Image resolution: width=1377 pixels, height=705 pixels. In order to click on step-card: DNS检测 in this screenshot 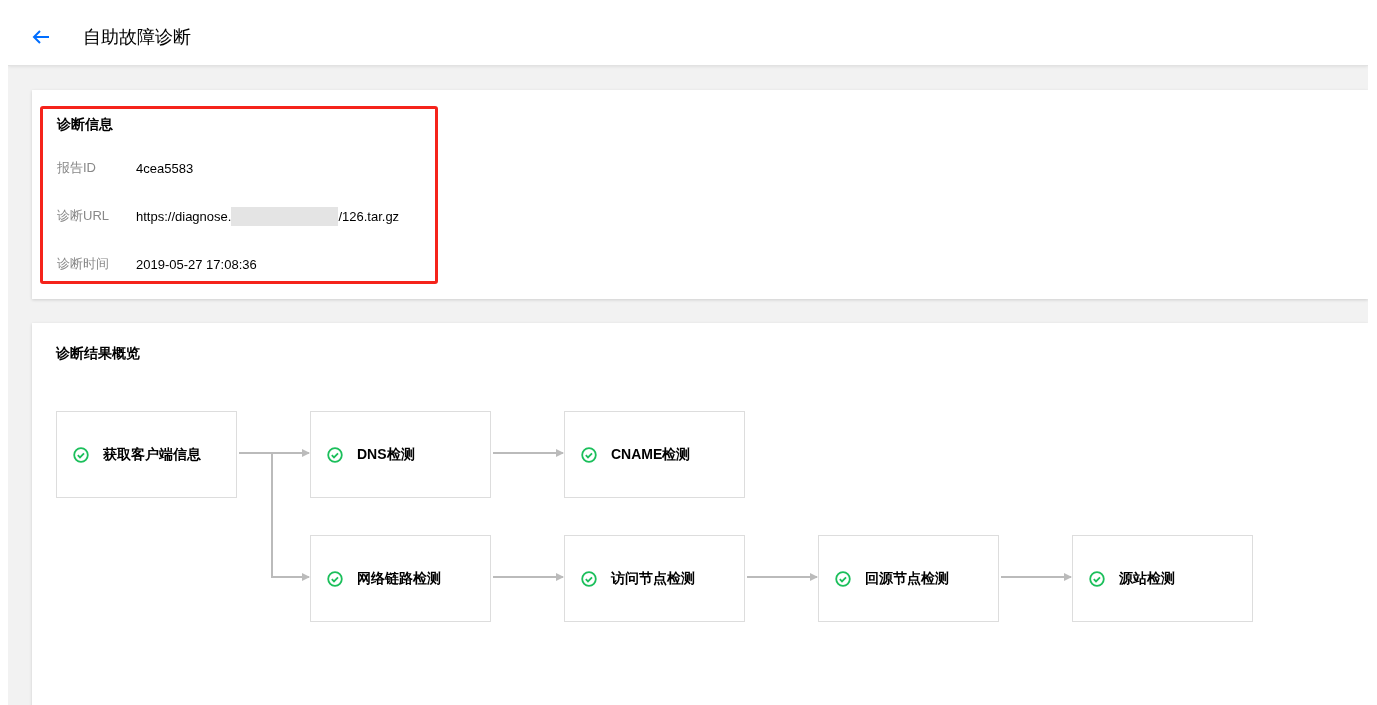, I will do `click(400, 454)`.